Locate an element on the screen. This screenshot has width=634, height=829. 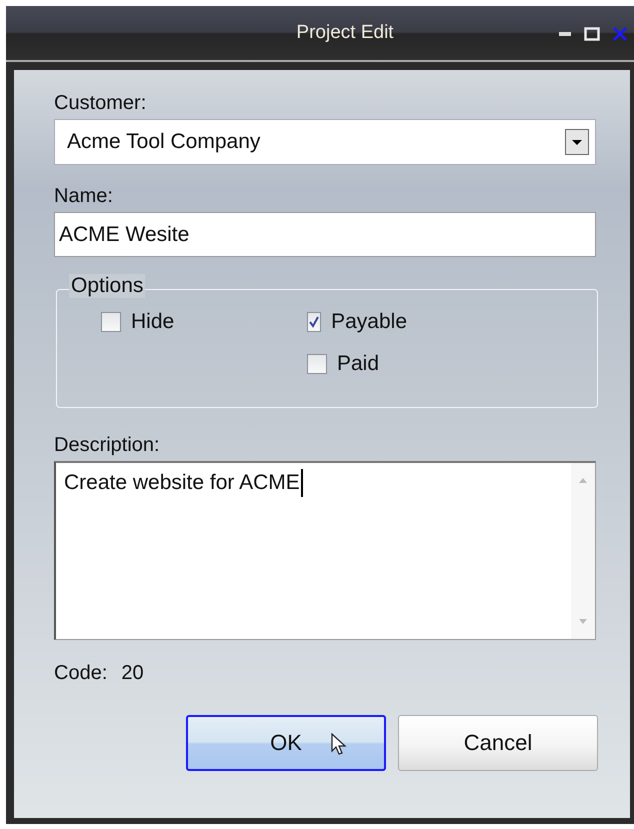
field-label: Name: is located at coordinates (84, 196).